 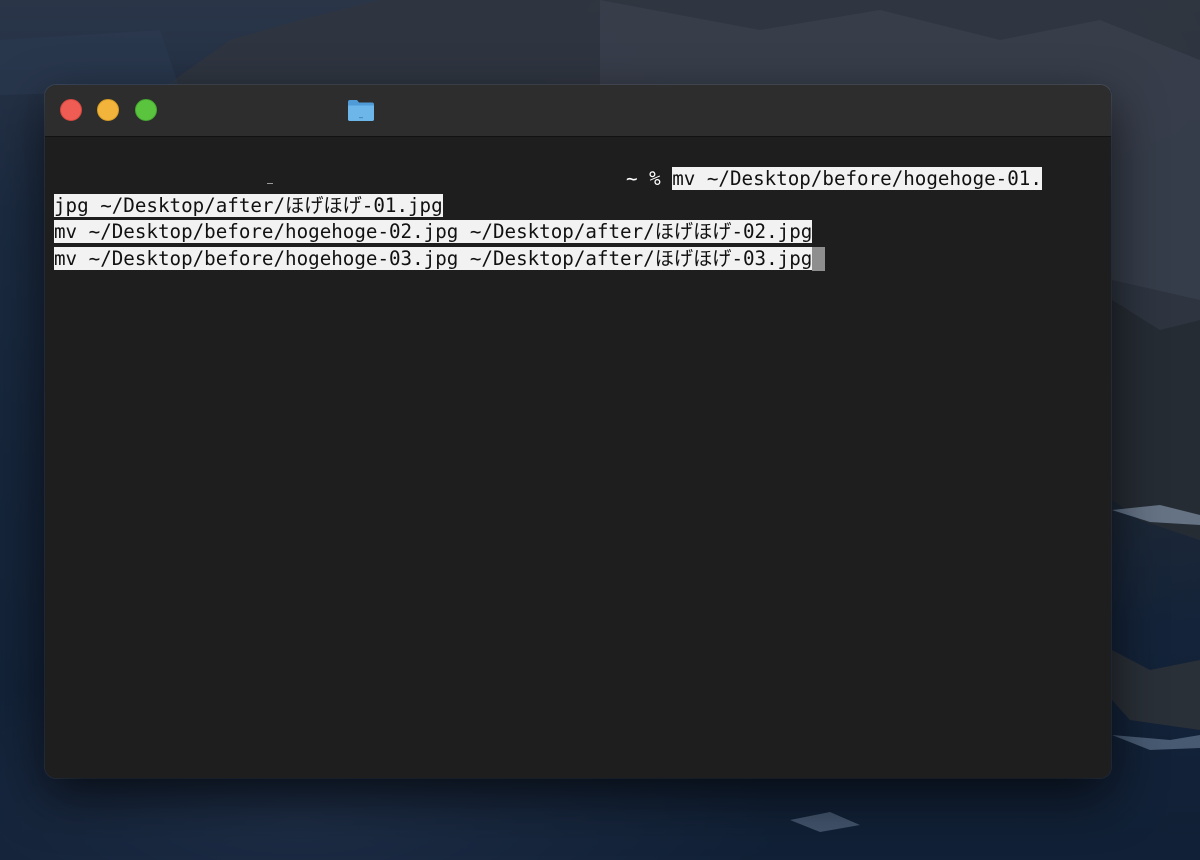 I want to click on selected-command-text: jpg ~/Desktop/after/ほげほげ-01.jpg, so click(x=248, y=205).